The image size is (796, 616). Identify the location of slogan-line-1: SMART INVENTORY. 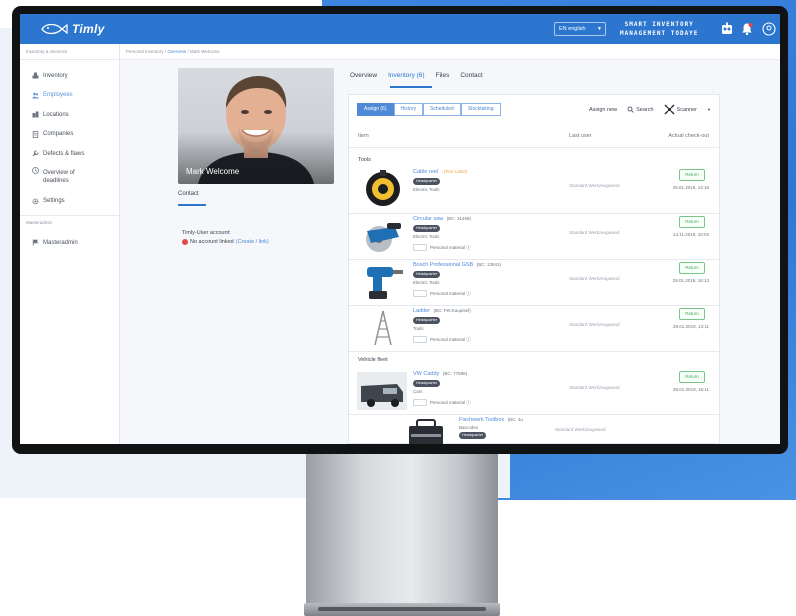
(659, 24).